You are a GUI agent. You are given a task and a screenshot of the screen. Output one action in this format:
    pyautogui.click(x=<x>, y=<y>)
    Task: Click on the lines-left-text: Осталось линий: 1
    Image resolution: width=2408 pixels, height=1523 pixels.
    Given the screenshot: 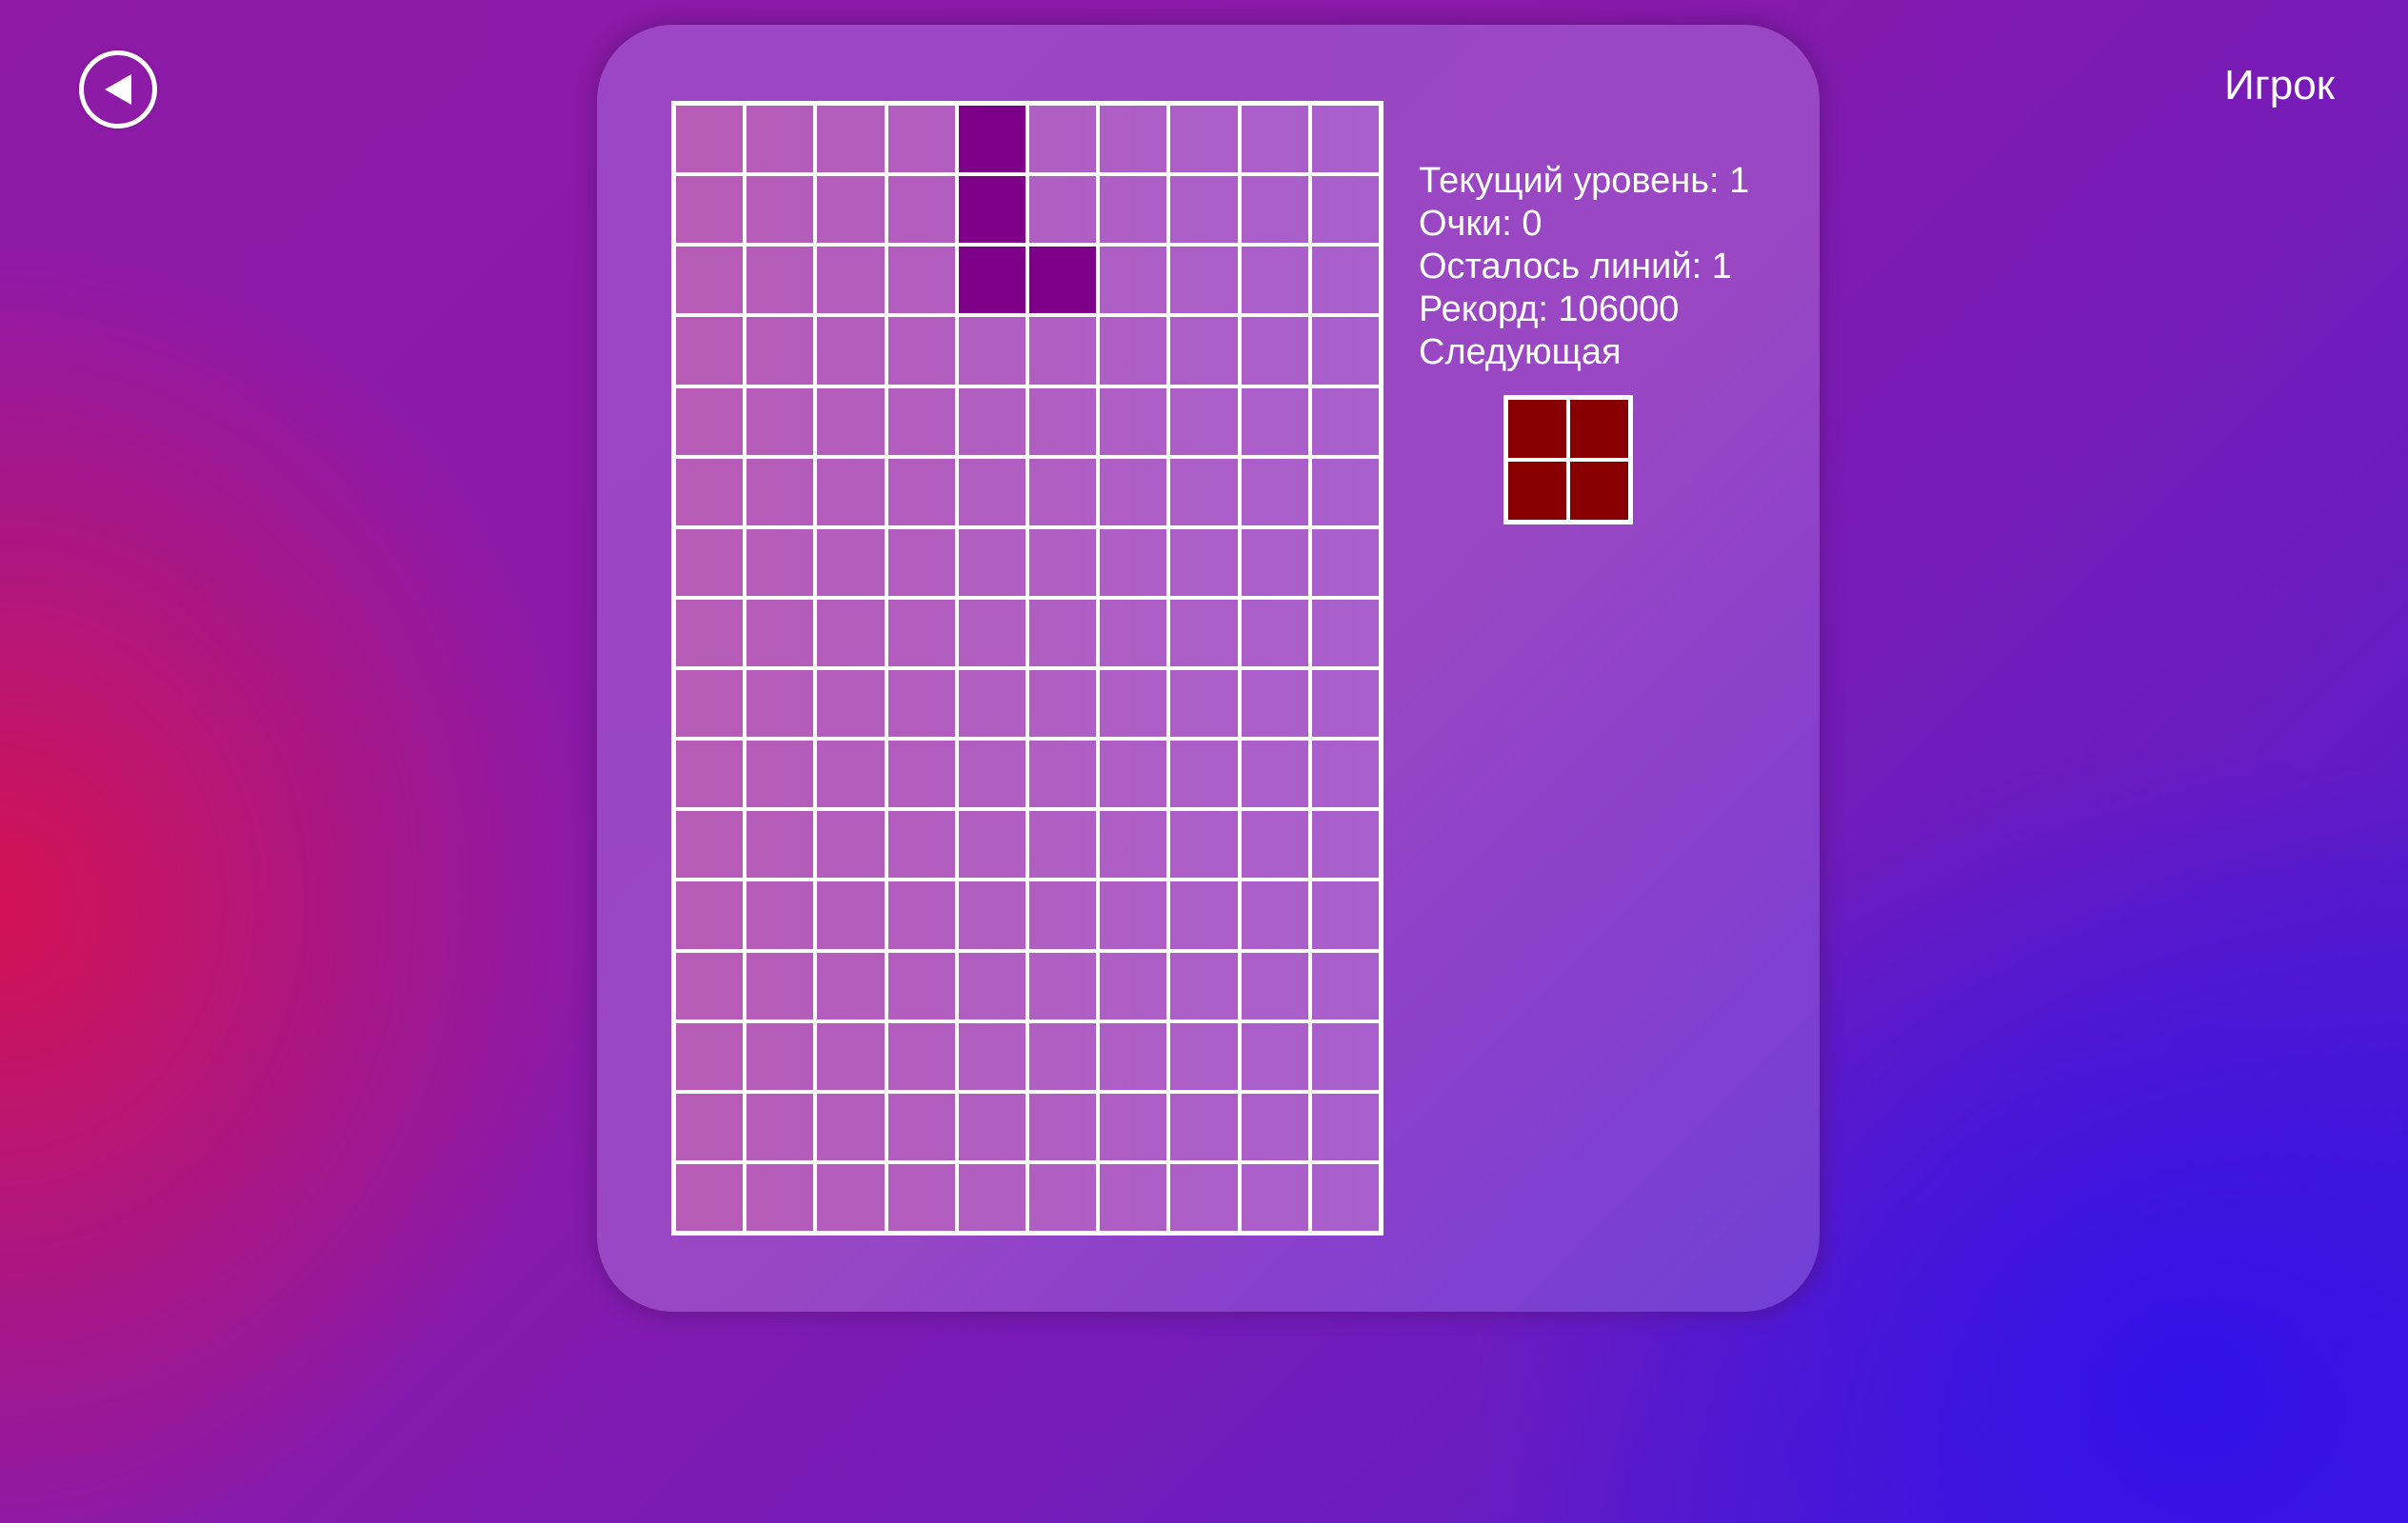 What is the action you would take?
    pyautogui.click(x=1575, y=267)
    